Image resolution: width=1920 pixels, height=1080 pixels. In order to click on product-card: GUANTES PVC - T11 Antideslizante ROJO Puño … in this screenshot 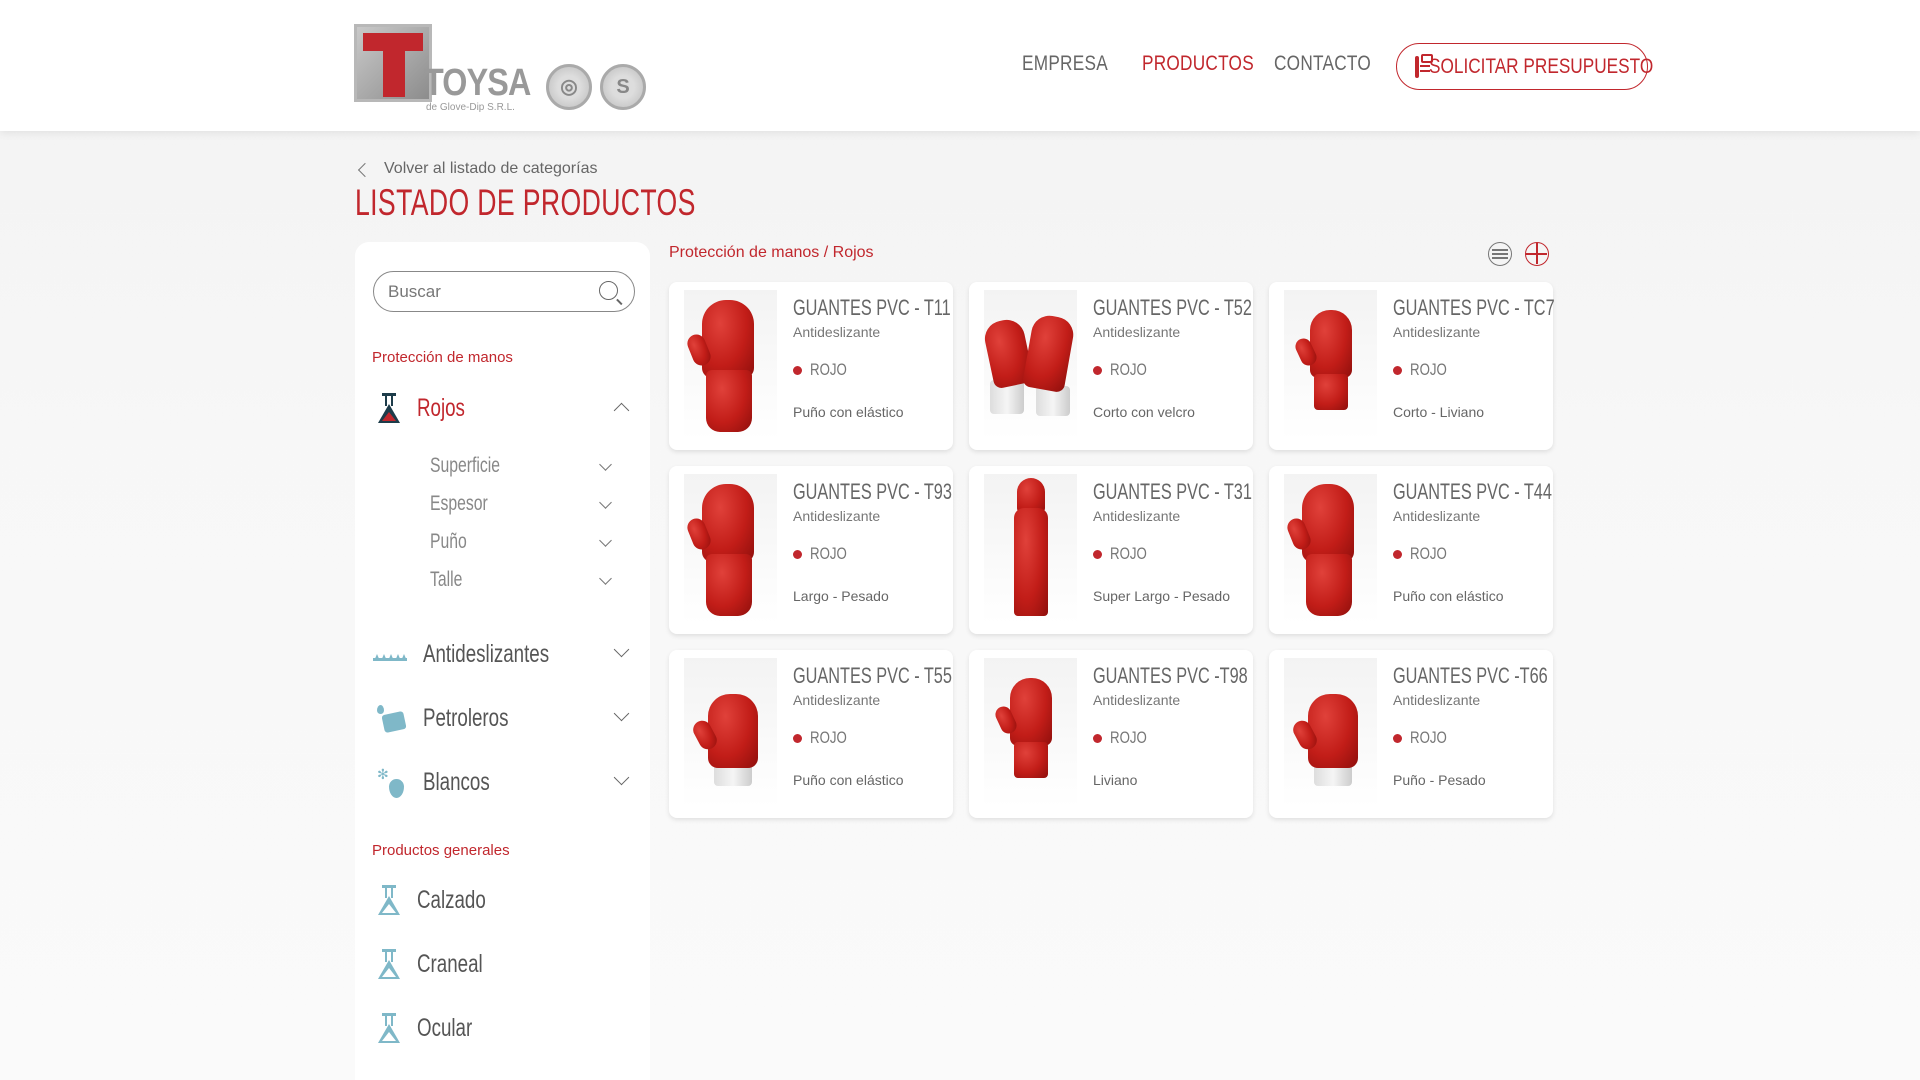, I will do `click(811, 366)`.